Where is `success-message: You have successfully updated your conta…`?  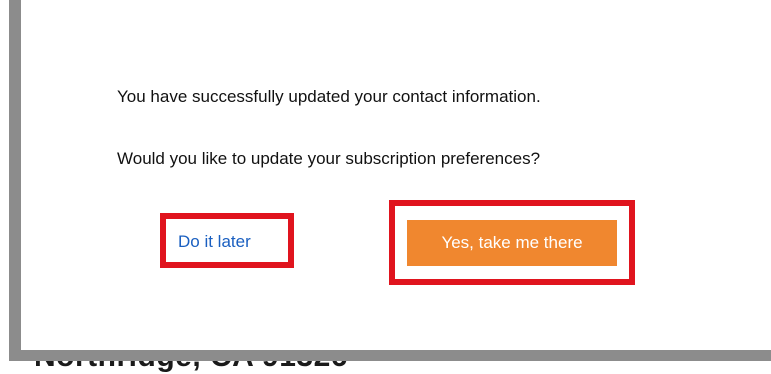
success-message: You have successfully updated your conta… is located at coordinates (329, 96).